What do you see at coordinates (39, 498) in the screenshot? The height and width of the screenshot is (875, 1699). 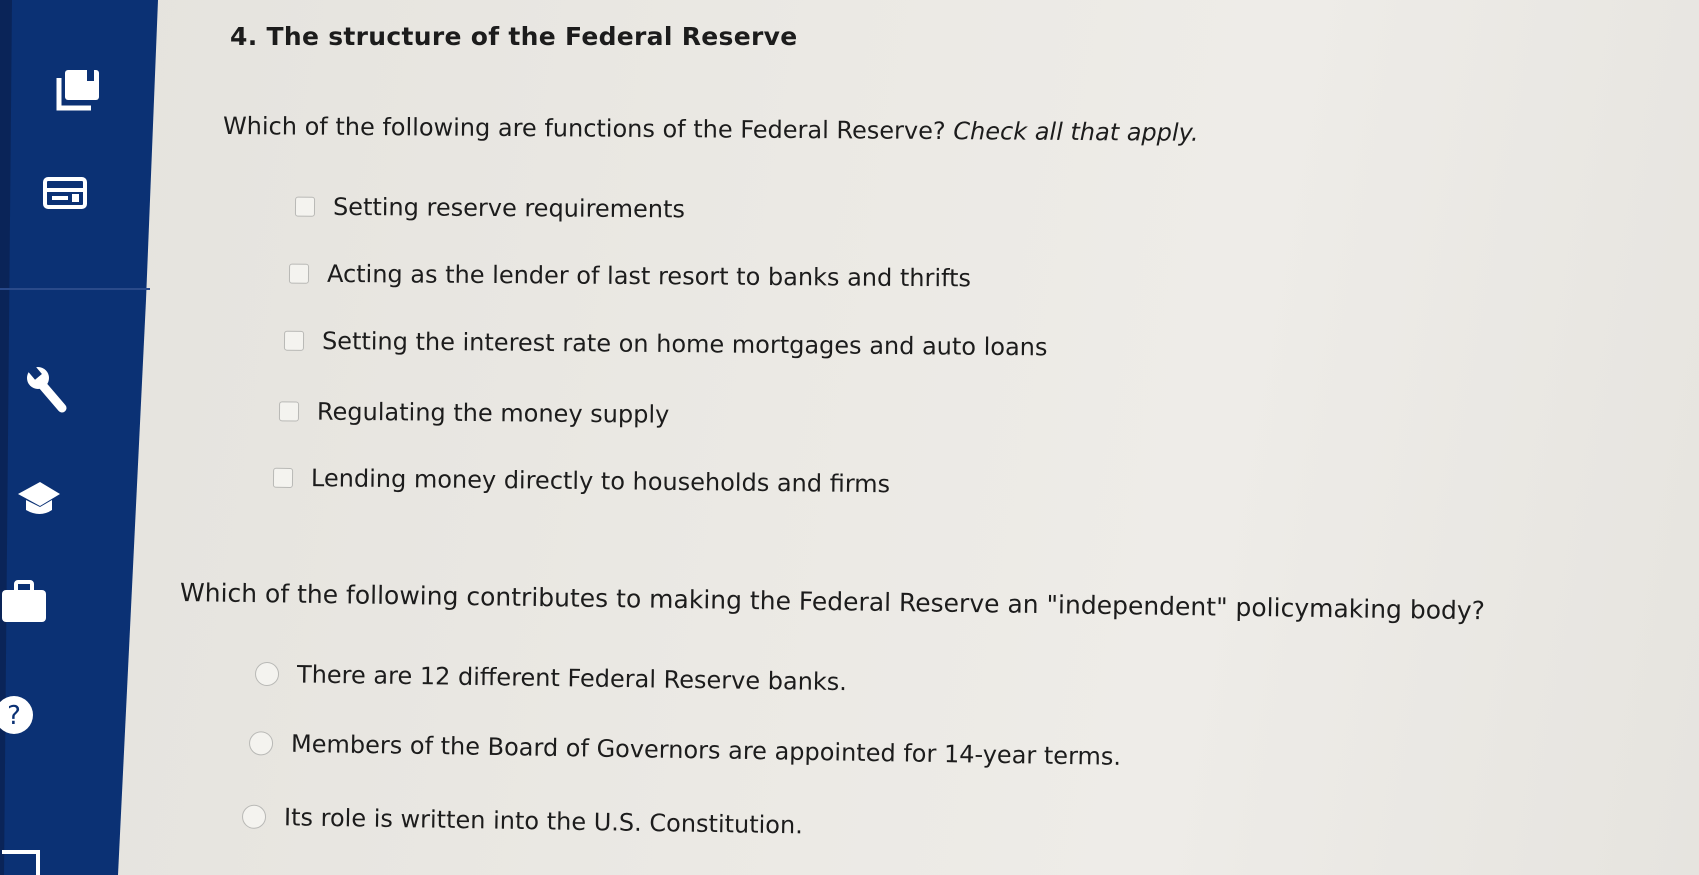 I see `graduation-cap-icon` at bounding box center [39, 498].